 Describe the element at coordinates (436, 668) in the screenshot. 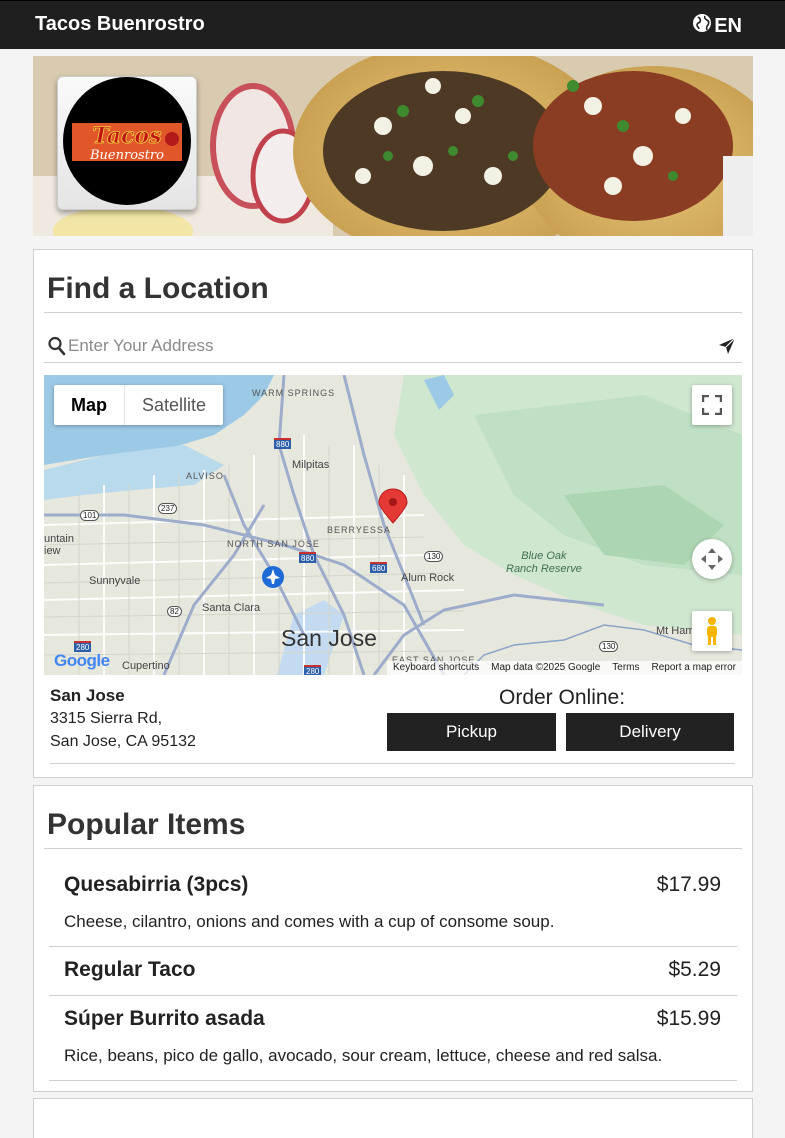

I see `keyboard-shortcuts-link: Keyboard shortcuts` at that location.